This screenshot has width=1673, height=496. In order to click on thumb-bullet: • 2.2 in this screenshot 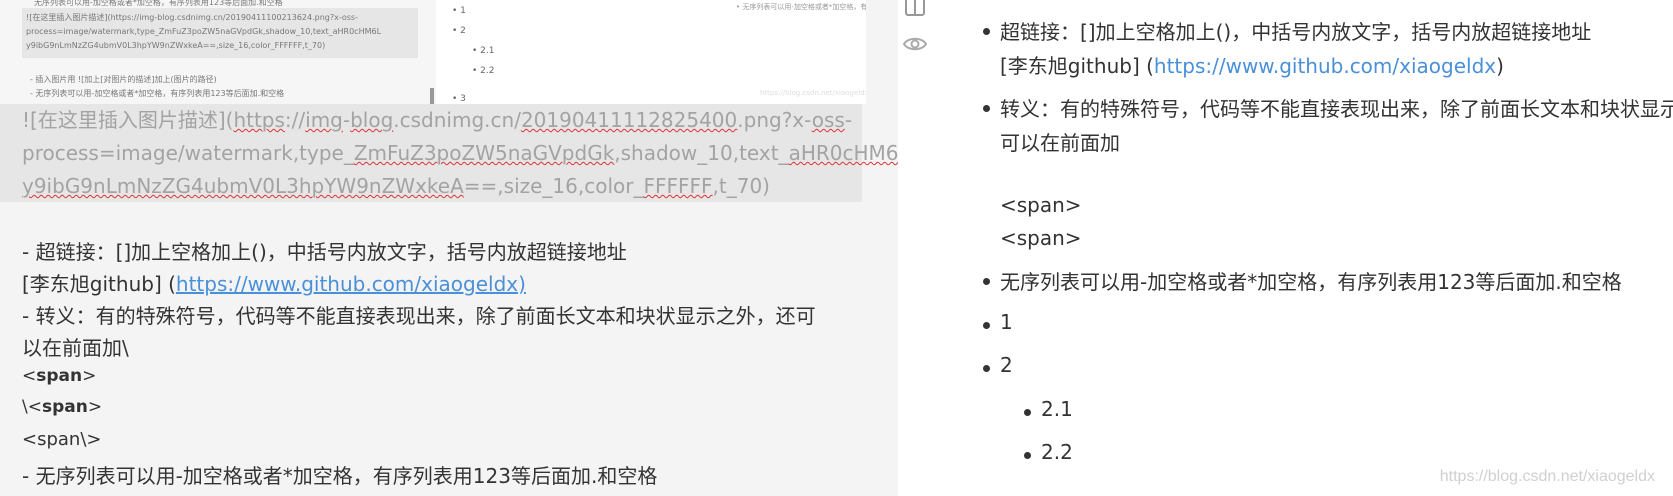, I will do `click(483, 71)`.